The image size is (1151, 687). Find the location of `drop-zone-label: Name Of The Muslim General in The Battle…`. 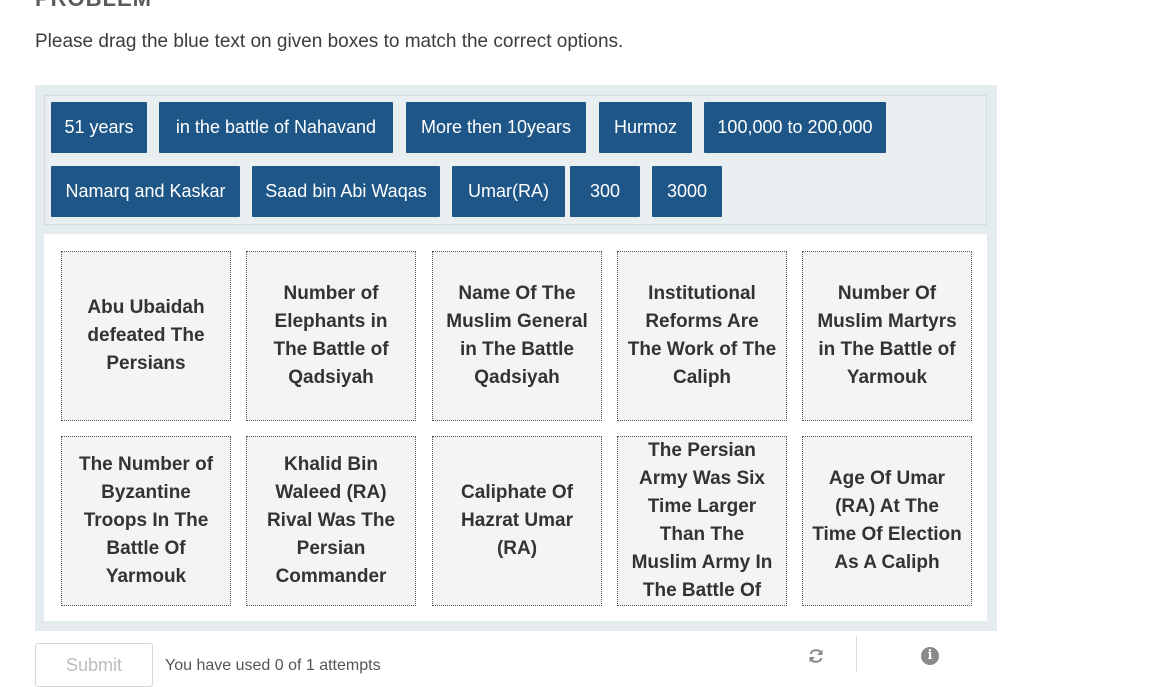

drop-zone-label: Name Of The Muslim General in The Battle… is located at coordinates (517, 335).